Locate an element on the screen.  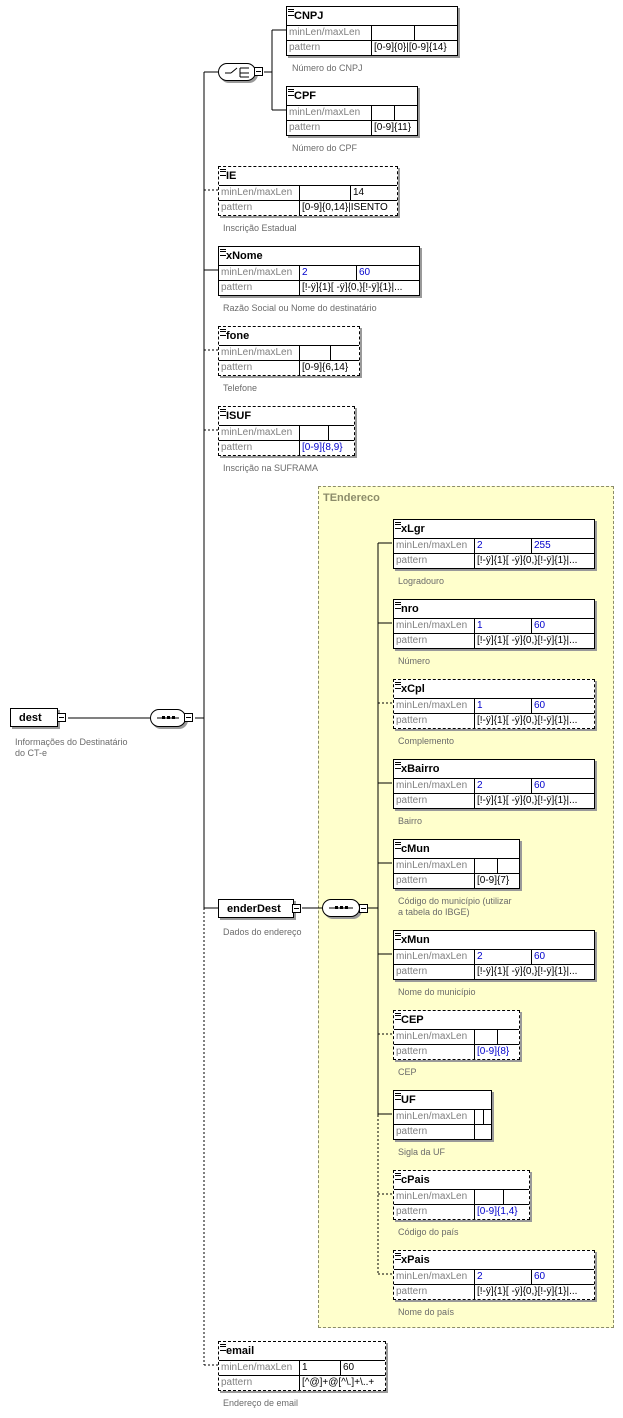
element-name: xMun is located at coordinates (415, 940).